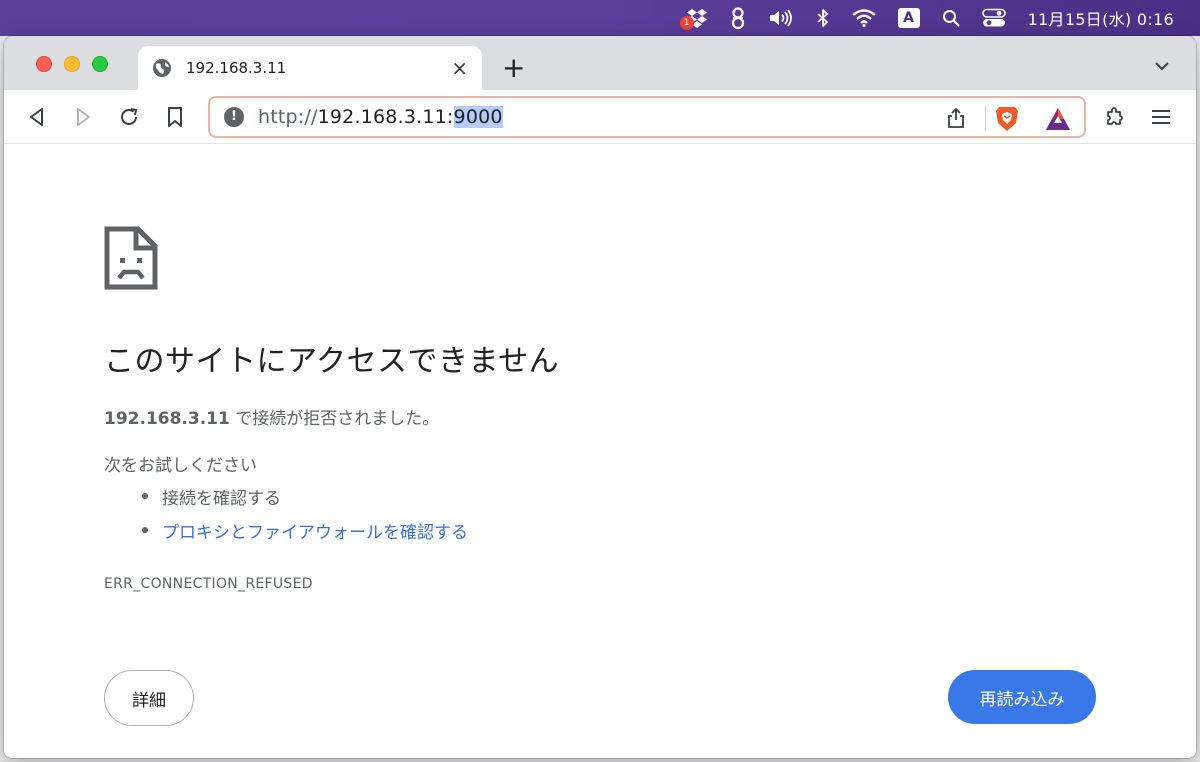  What do you see at coordinates (310, 68) in the screenshot?
I see `tab-active: 192.168.3.11 ×` at bounding box center [310, 68].